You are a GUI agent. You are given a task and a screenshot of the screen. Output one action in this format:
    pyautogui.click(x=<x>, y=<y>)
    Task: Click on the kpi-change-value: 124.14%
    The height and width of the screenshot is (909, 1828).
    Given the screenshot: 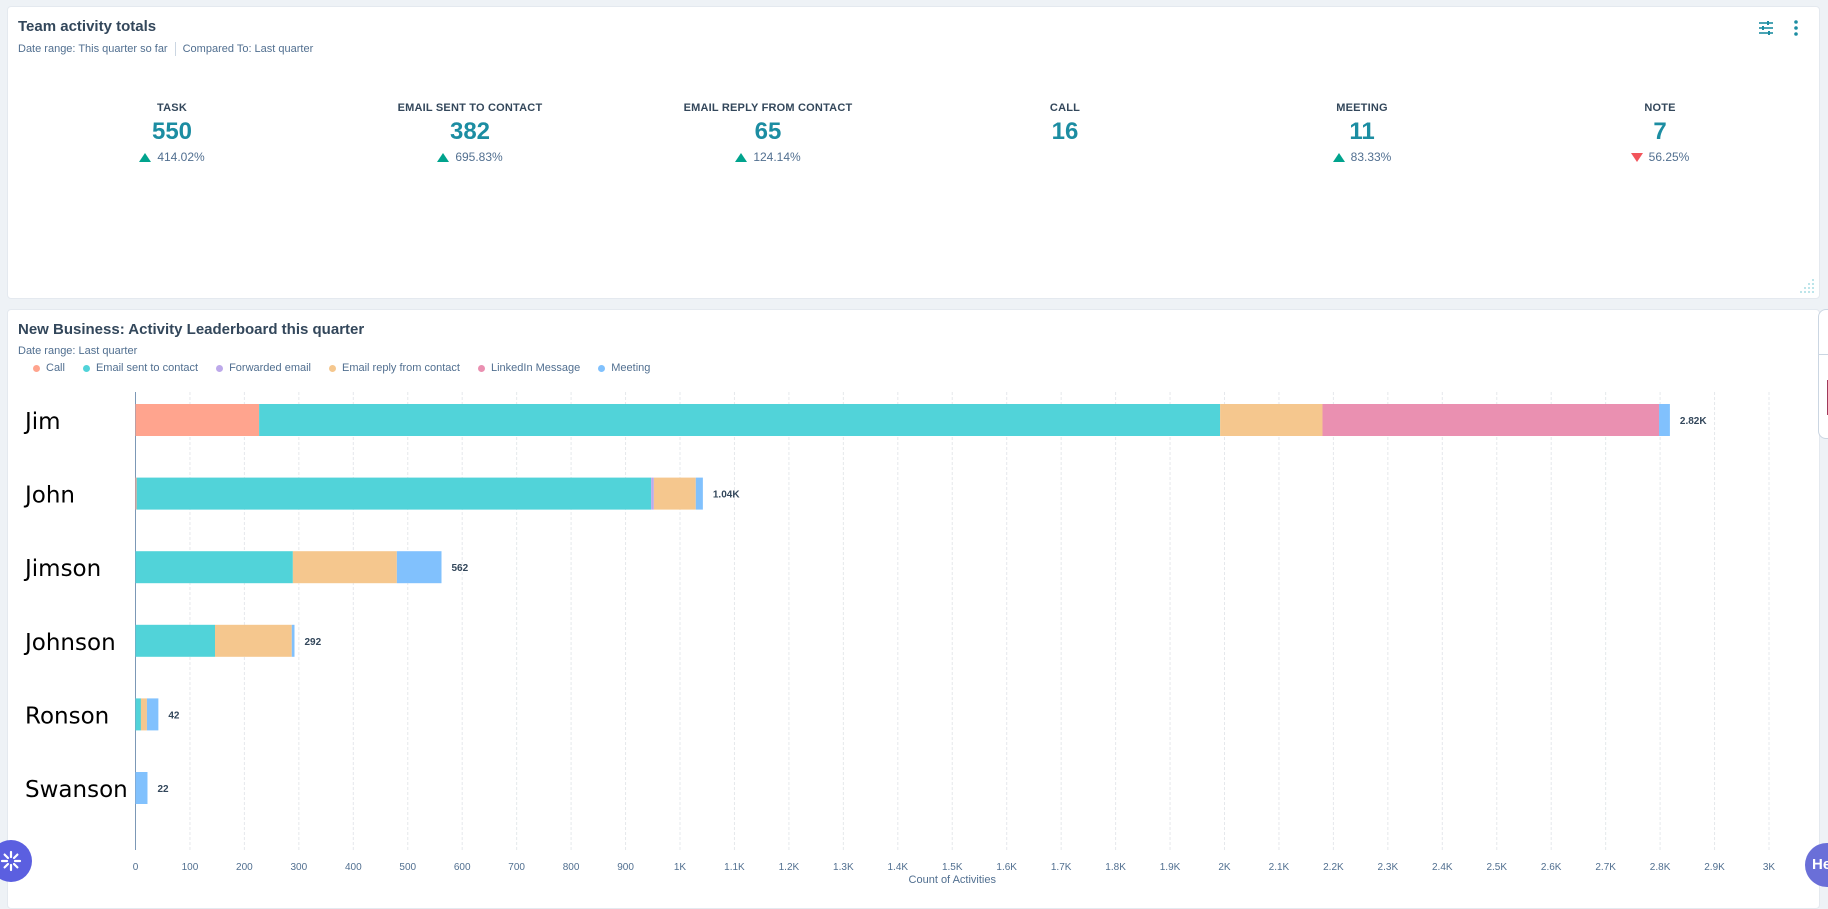 What is the action you would take?
    pyautogui.click(x=777, y=157)
    